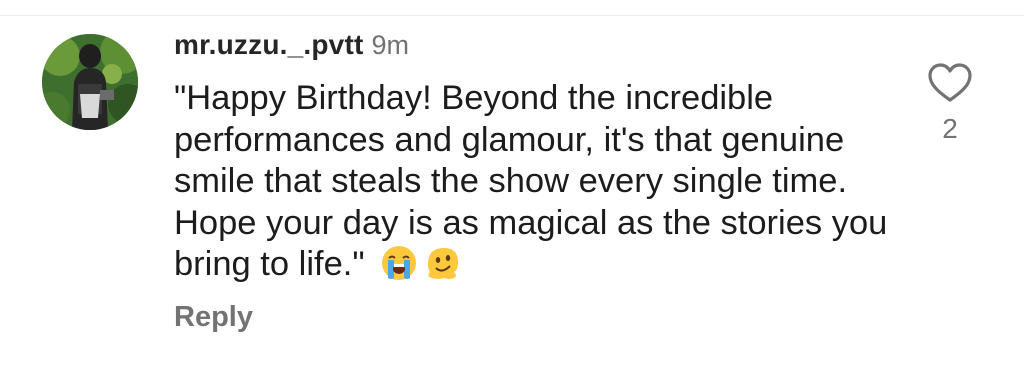 This screenshot has width=1024, height=366. I want to click on avatar, so click(90, 82).